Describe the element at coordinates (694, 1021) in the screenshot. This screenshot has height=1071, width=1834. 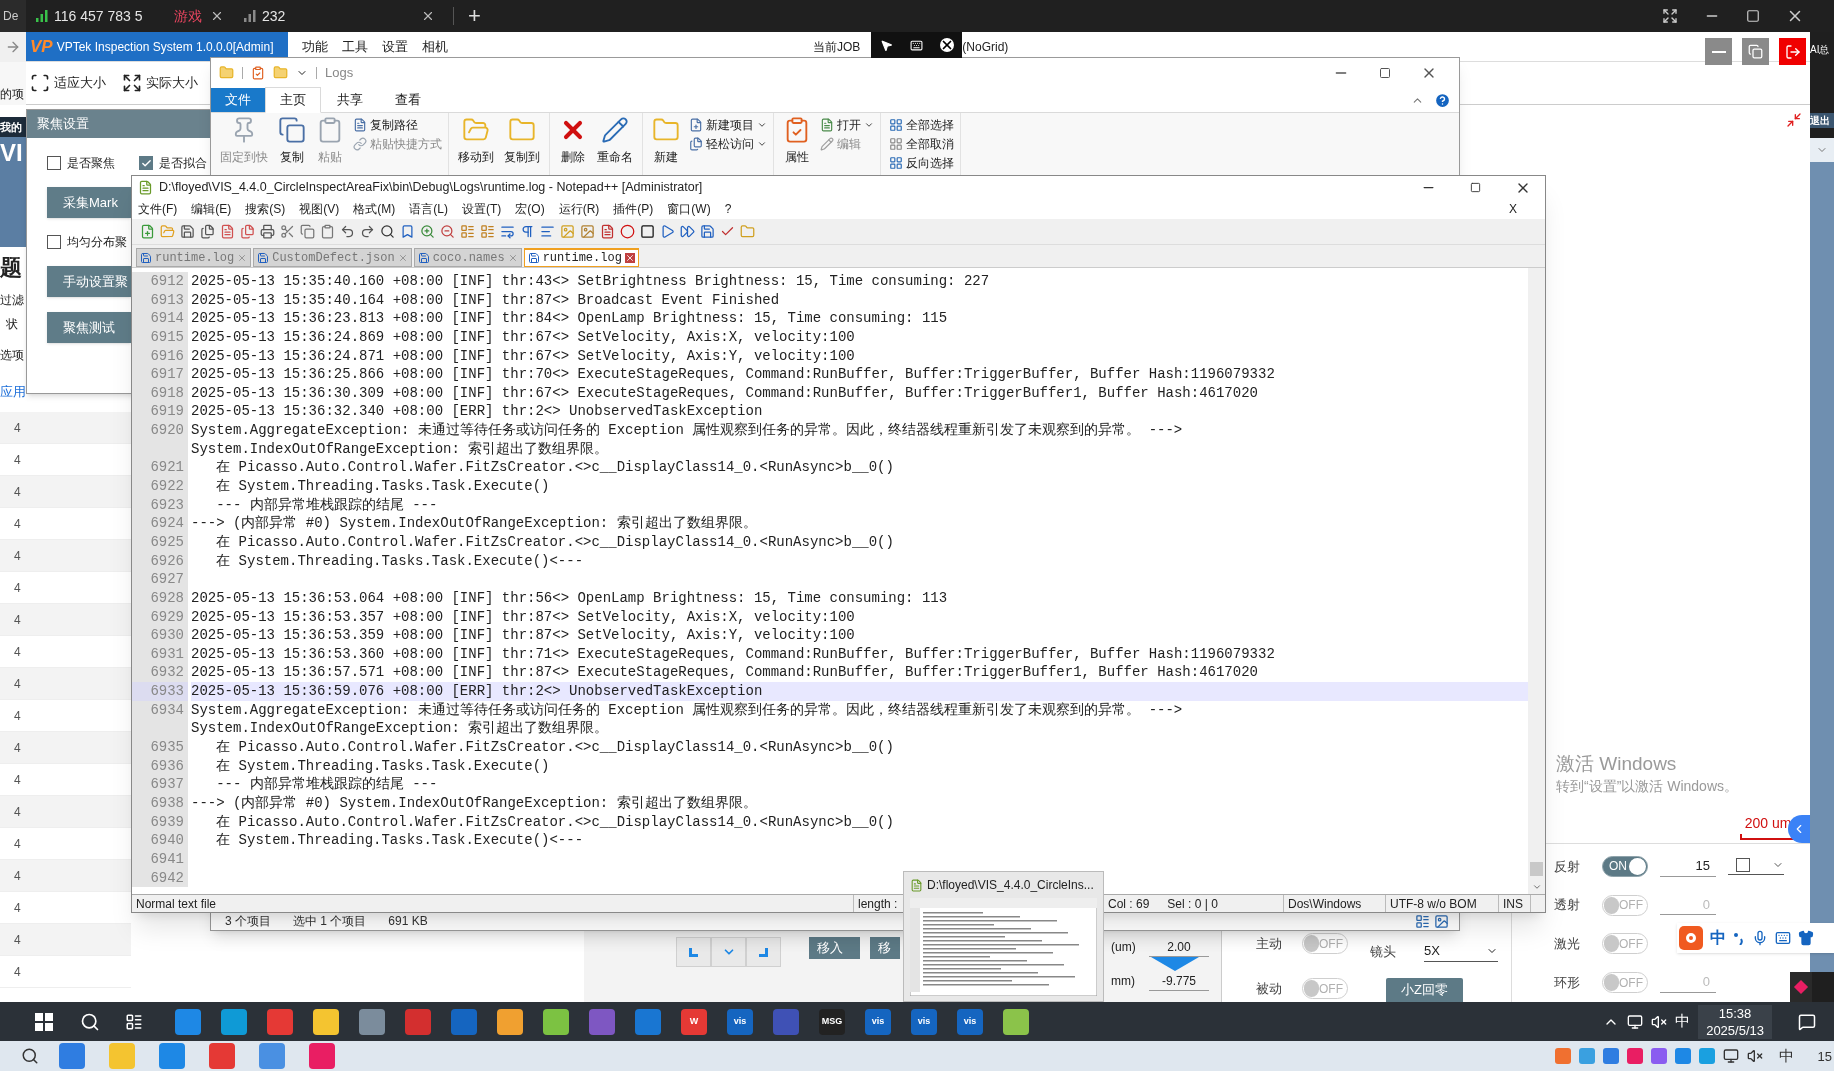
I see `app-icon: W` at that location.